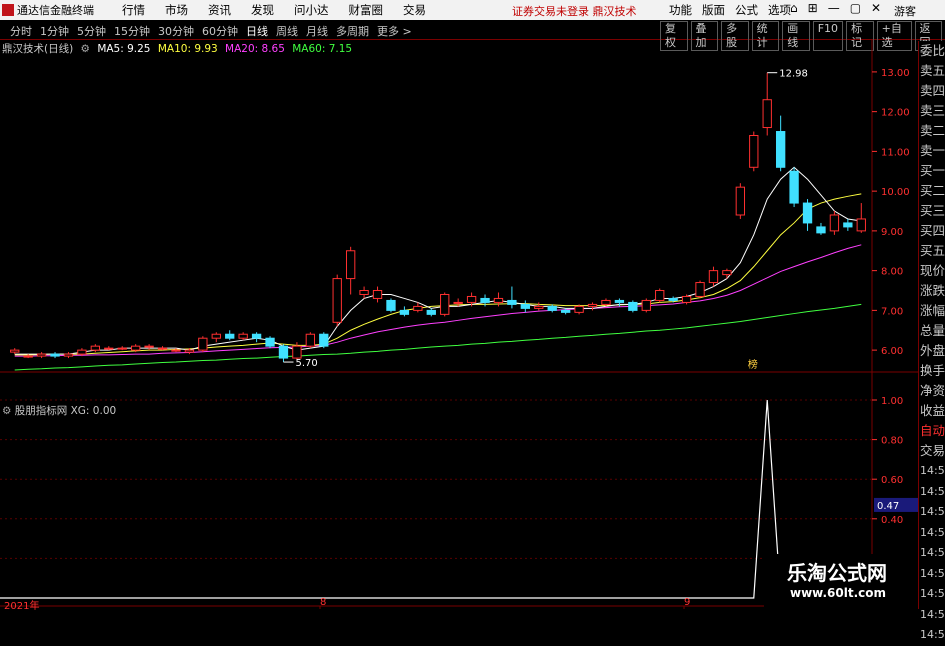  Describe the element at coordinates (262, 10) in the screenshot. I see `menu-item-discover: 发现` at that location.